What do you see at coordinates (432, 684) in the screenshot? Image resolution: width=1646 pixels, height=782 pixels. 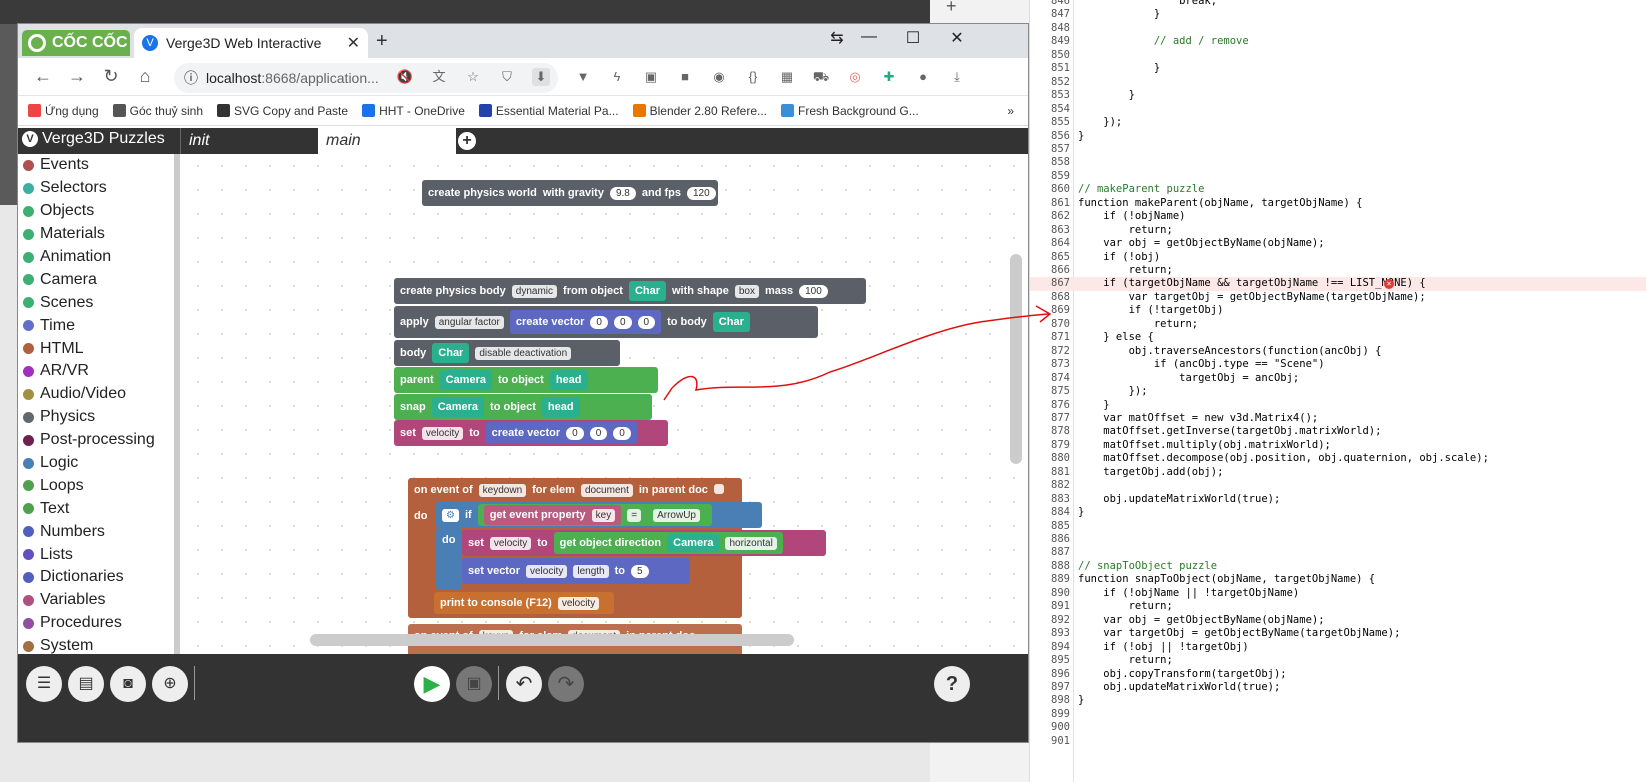 I see `run-play-icon: ▶` at bounding box center [432, 684].